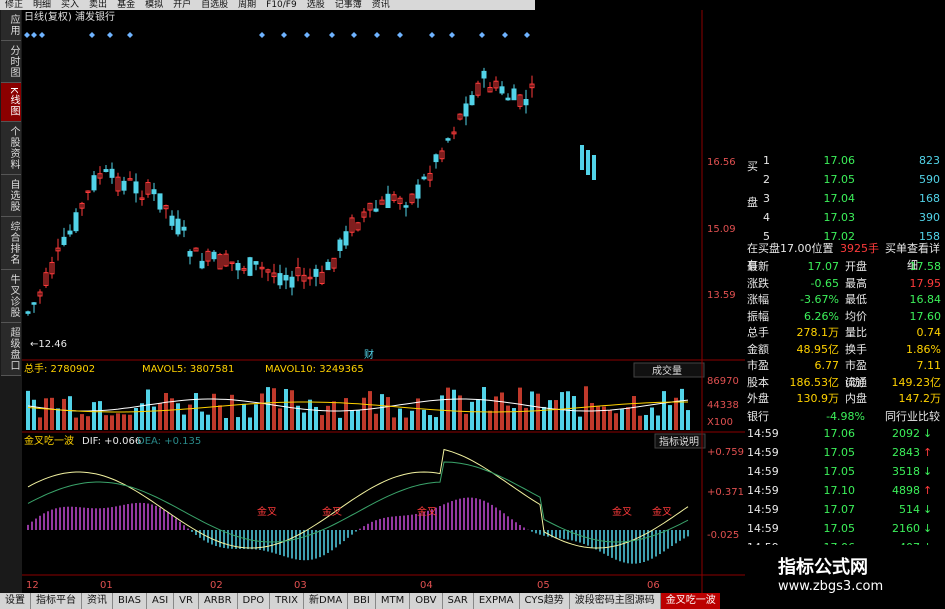 Image resolution: width=945 pixels, height=609 pixels. Describe the element at coordinates (11, 243) in the screenshot. I see `left-tab: 综合排名` at that location.